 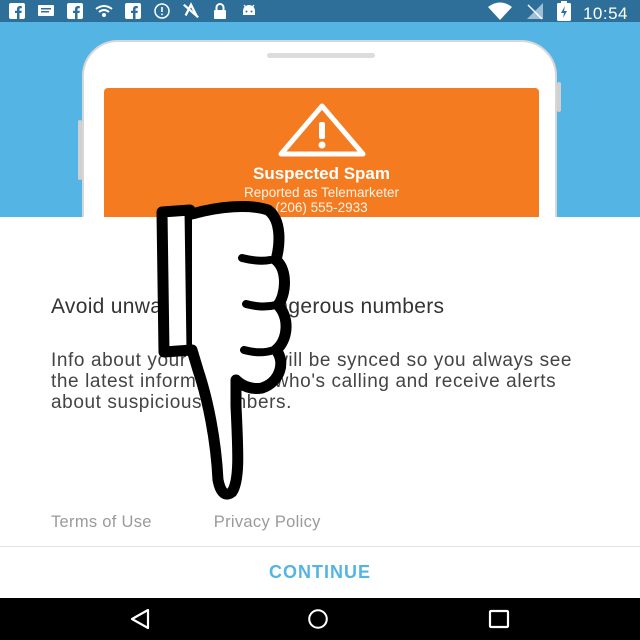 What do you see at coordinates (191, 11) in the screenshot?
I see `no-sync-icon` at bounding box center [191, 11].